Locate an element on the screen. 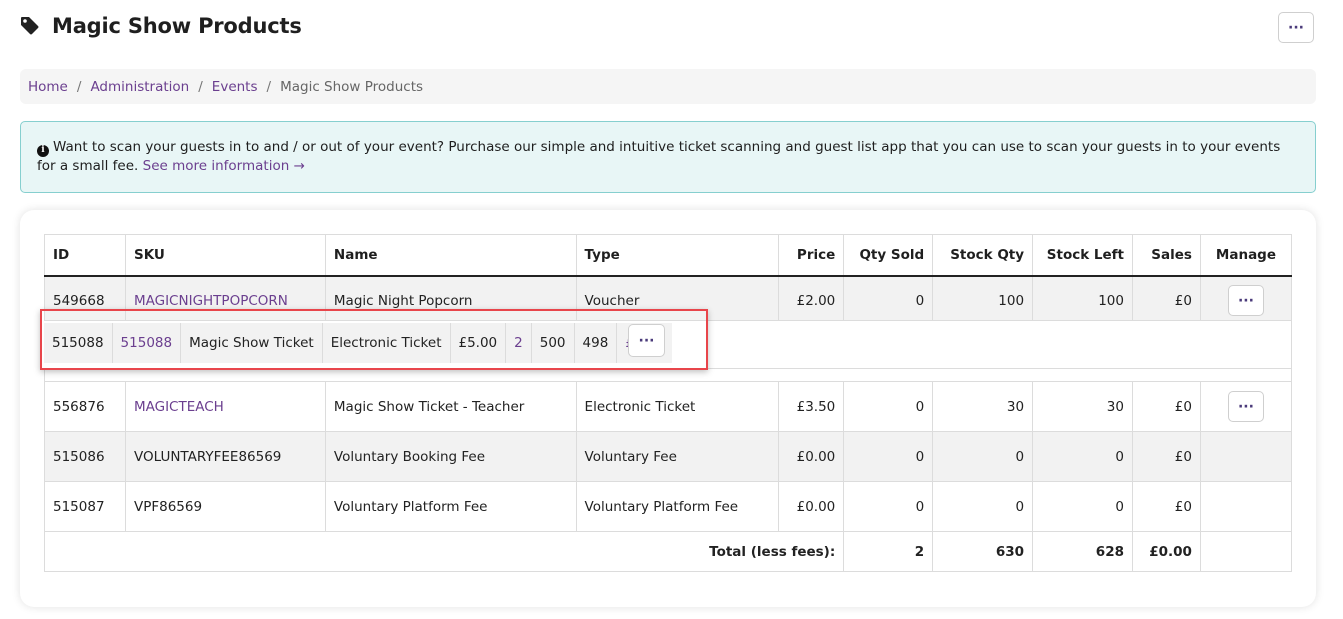  sku-link: MAGICTEACH is located at coordinates (179, 407).